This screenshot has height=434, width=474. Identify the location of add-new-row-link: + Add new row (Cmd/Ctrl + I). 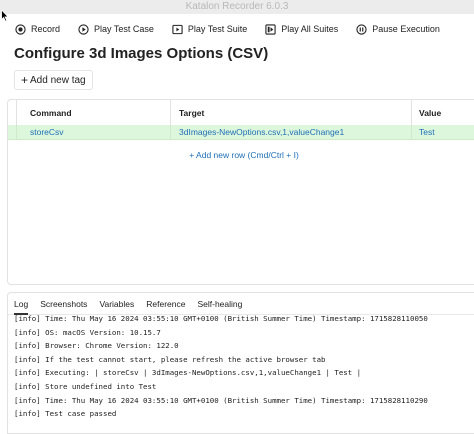
(241, 155).